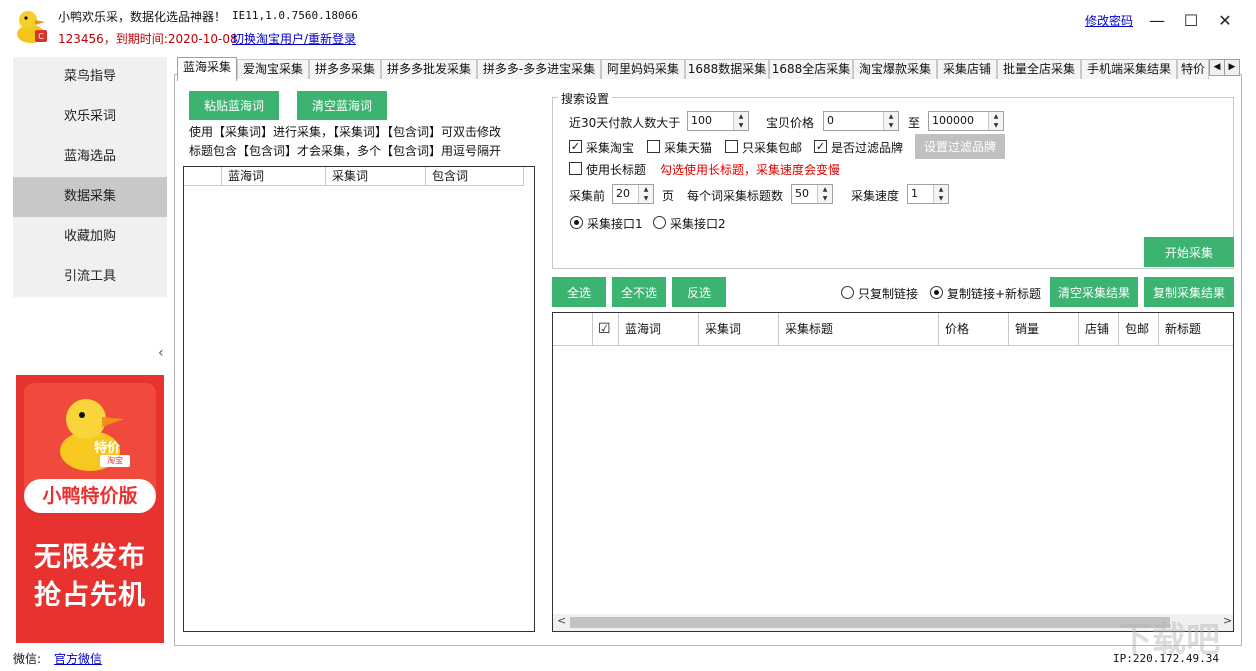 The height and width of the screenshot is (671, 1256). What do you see at coordinates (731, 146) in the screenshot?
I see `free-shipping-checkbox` at bounding box center [731, 146].